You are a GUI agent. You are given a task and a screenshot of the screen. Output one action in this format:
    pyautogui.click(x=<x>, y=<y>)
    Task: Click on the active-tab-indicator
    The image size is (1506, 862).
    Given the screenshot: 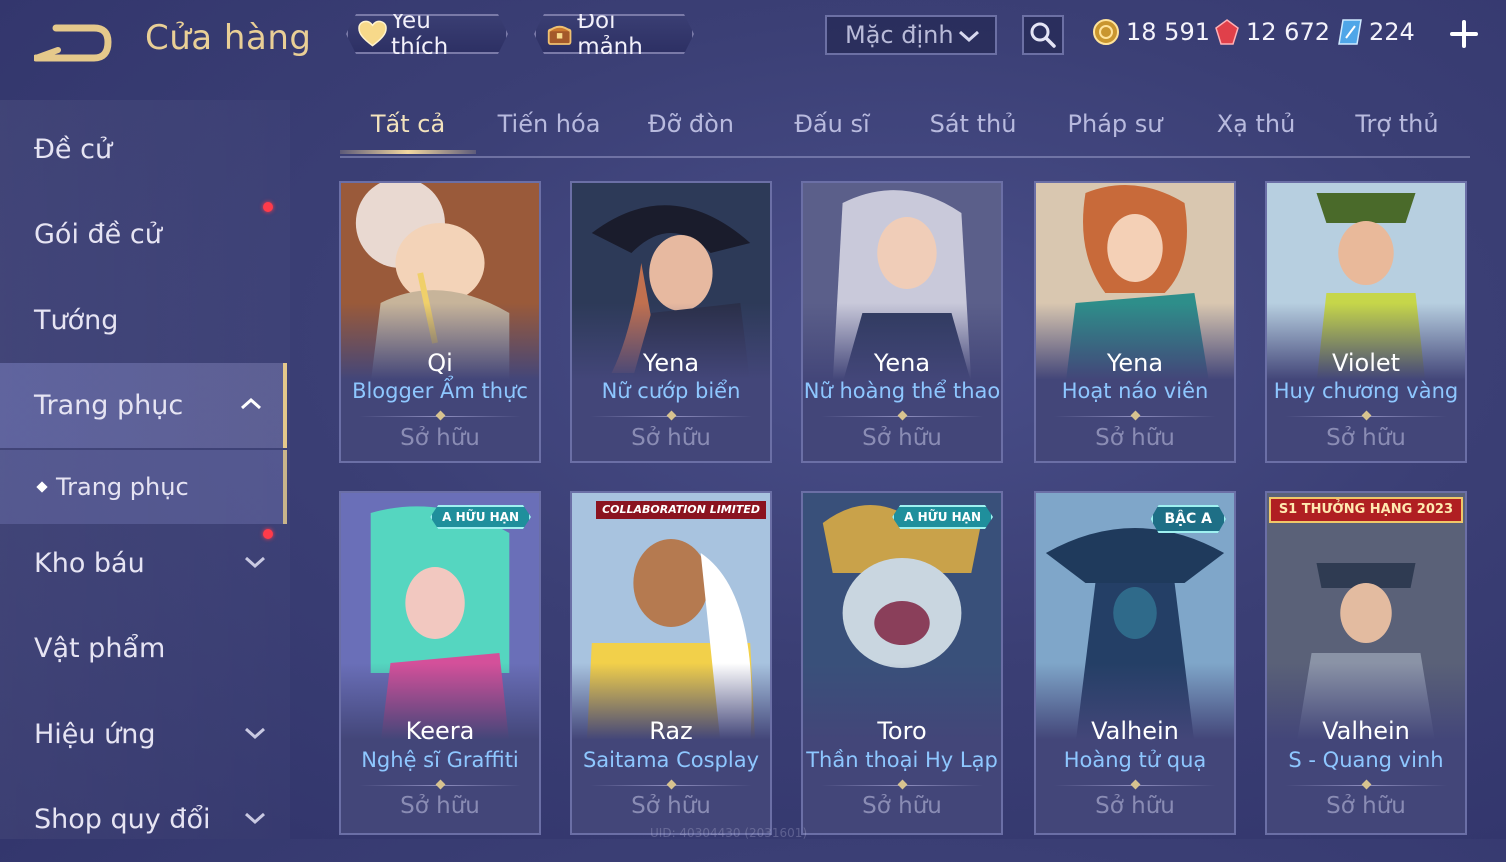 What is the action you would take?
    pyautogui.click(x=408, y=152)
    